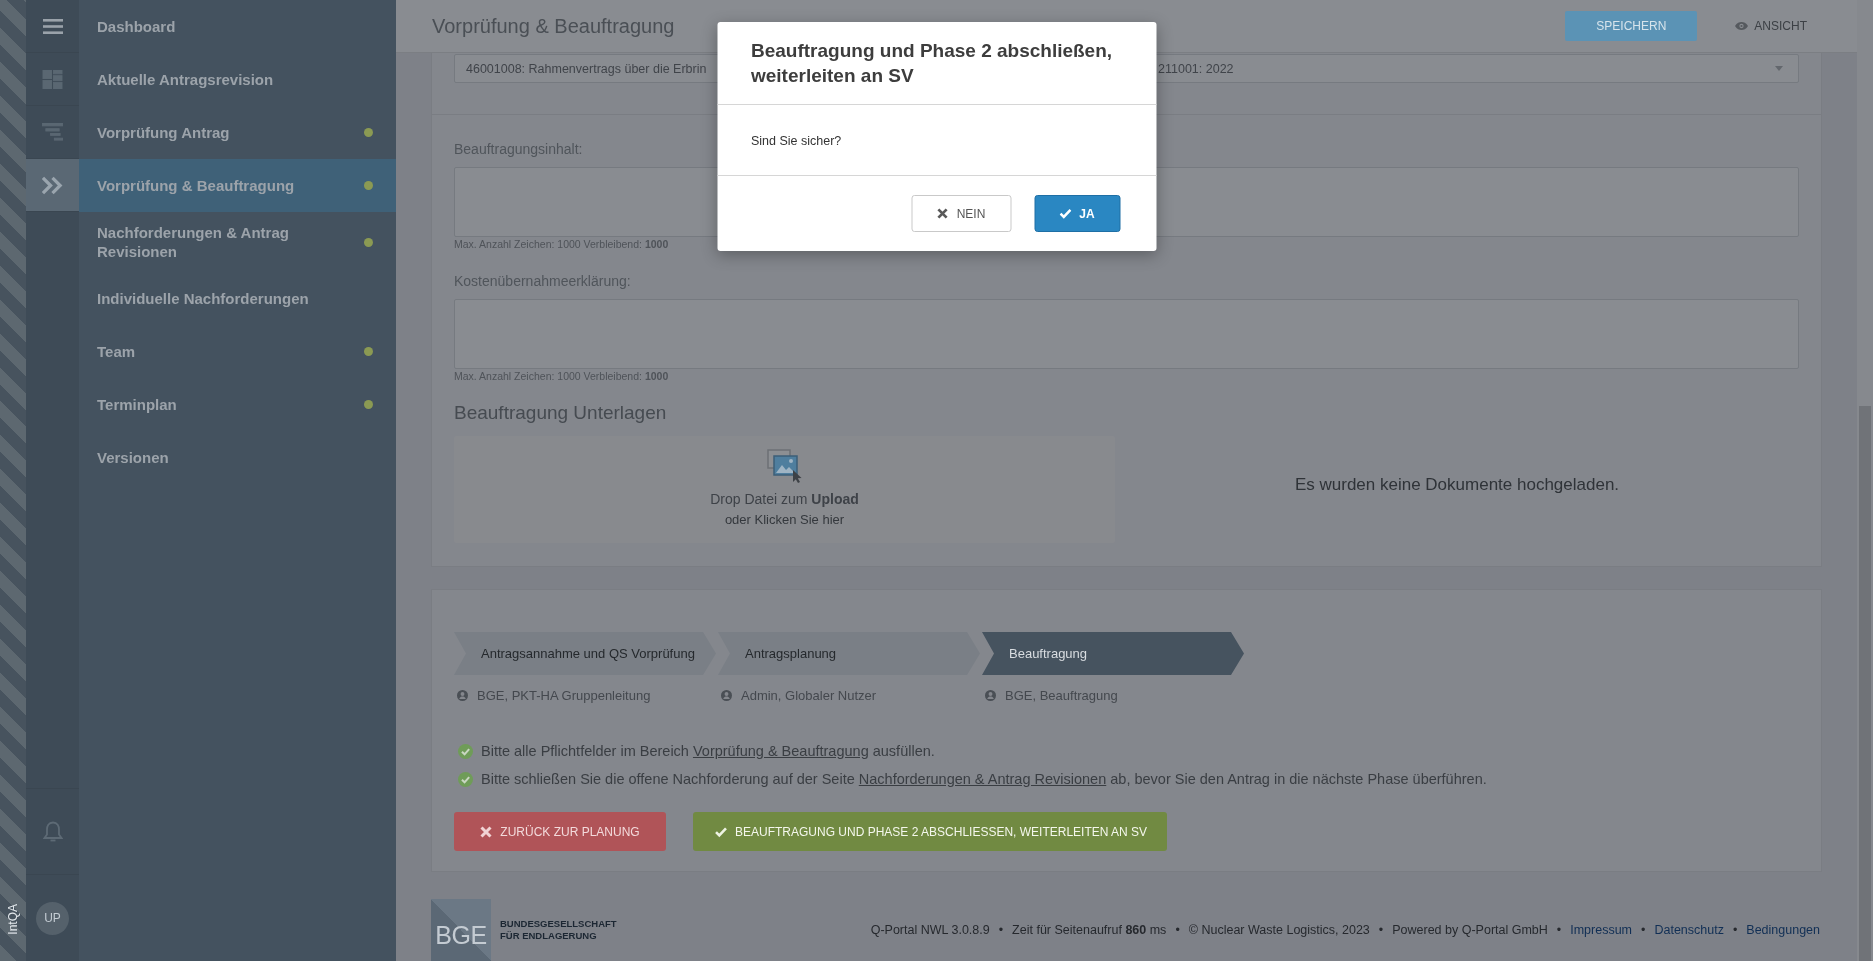  I want to click on assignee-label: BGE, Beauftragung, so click(1061, 695).